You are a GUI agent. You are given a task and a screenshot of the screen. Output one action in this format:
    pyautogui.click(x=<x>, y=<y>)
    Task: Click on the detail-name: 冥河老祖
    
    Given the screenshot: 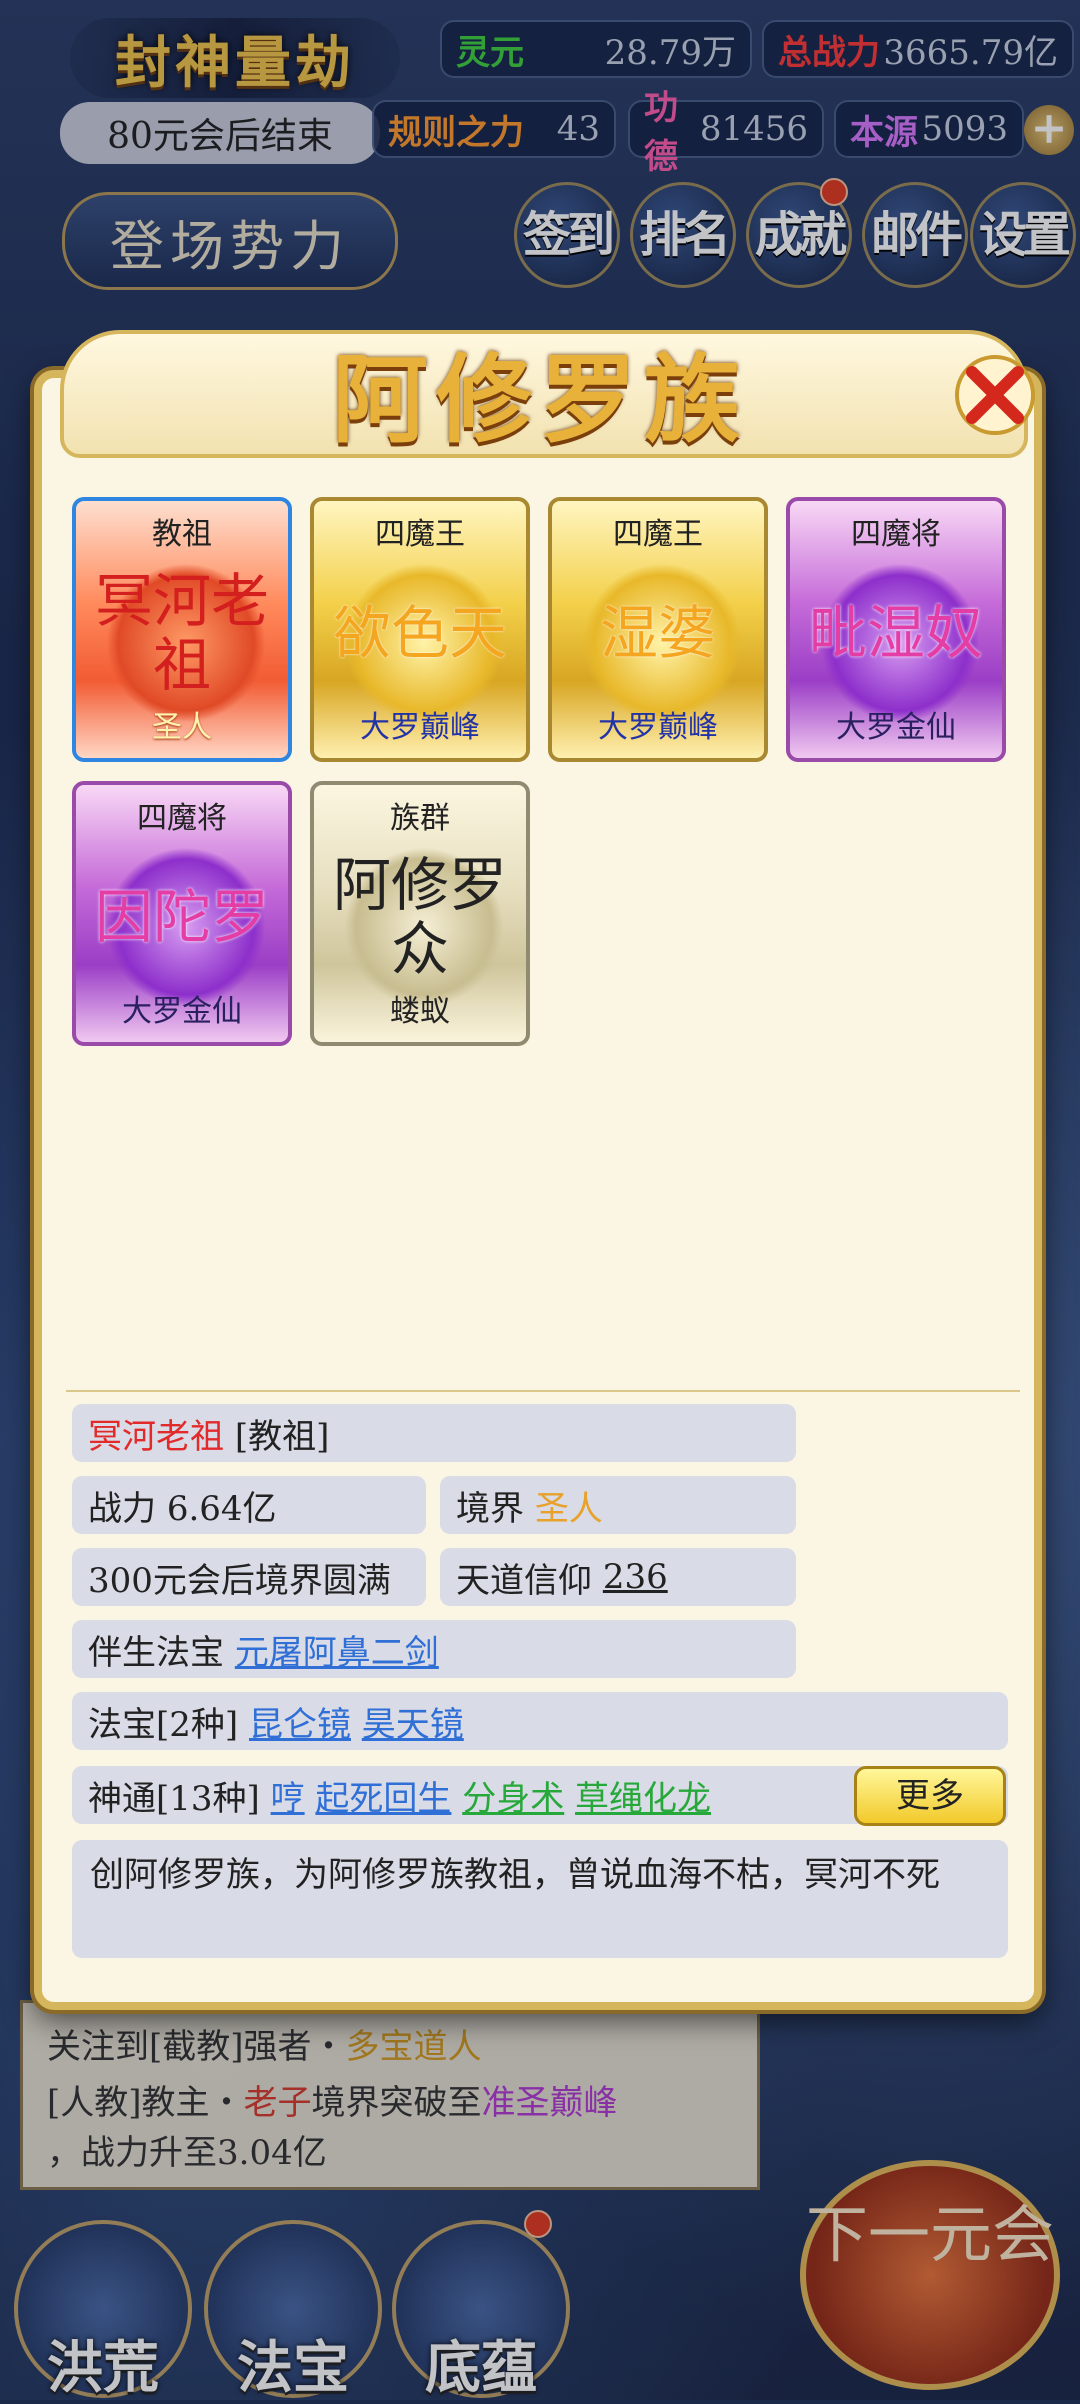 What is the action you would take?
    pyautogui.click(x=156, y=1436)
    